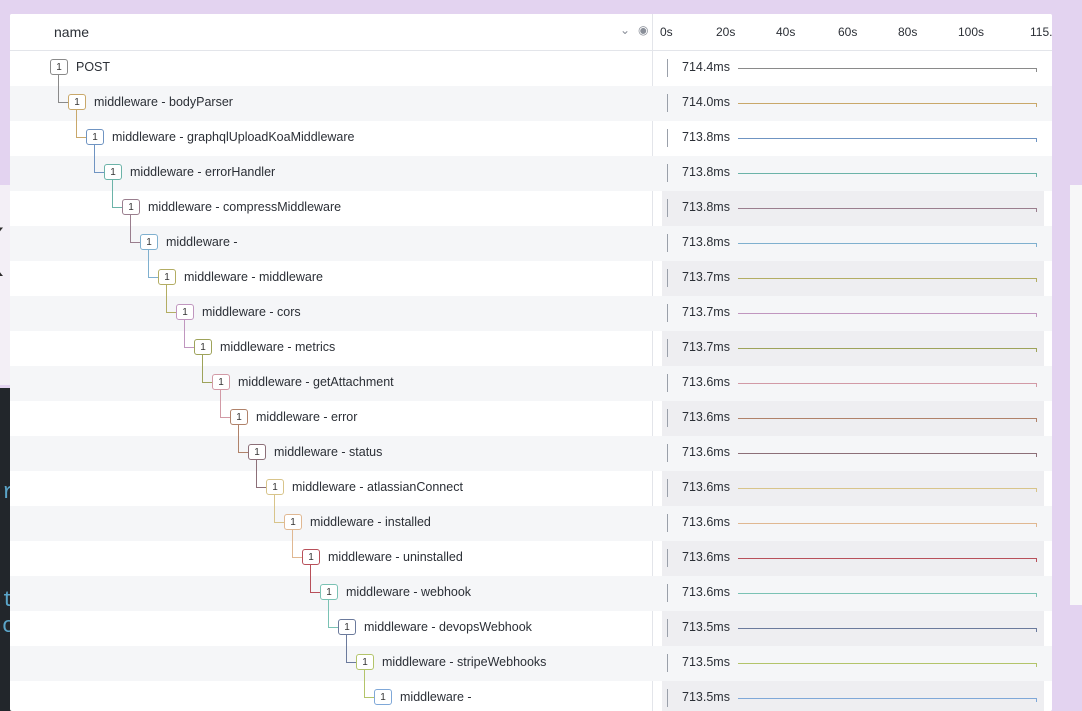 The image size is (1082, 711). Describe the element at coordinates (531, 167) in the screenshot. I see `span-row: 1 middleware - errorHandler 713.8ms` at that location.